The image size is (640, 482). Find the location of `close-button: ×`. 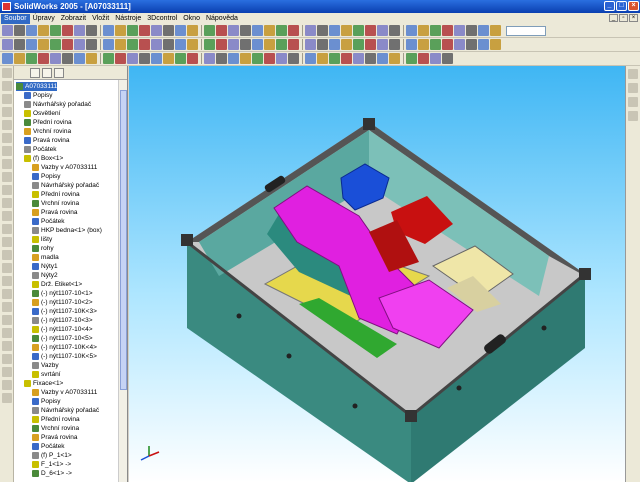

close-button: × is located at coordinates (633, 6).